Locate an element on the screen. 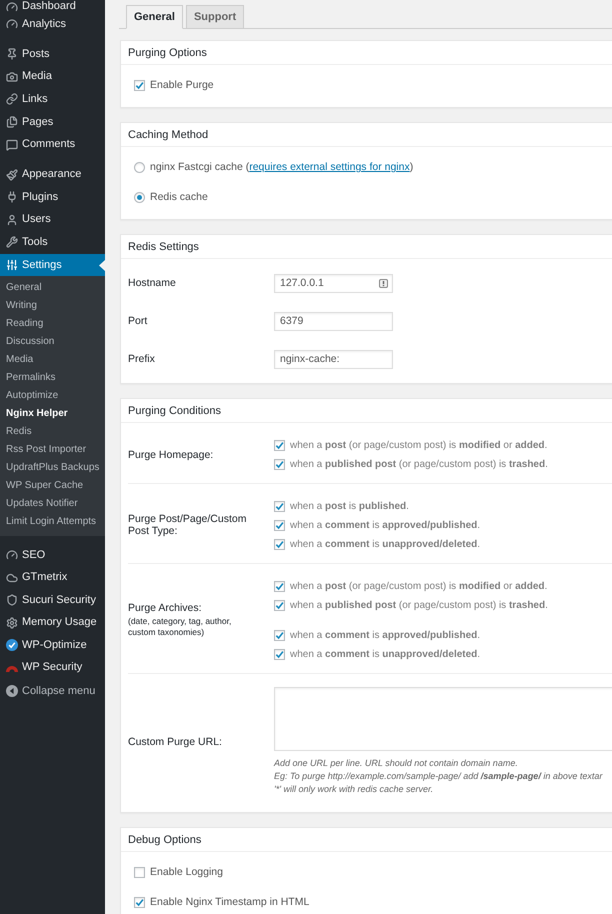 This screenshot has height=914, width=612. menu-item: WP Security is located at coordinates (52, 668).